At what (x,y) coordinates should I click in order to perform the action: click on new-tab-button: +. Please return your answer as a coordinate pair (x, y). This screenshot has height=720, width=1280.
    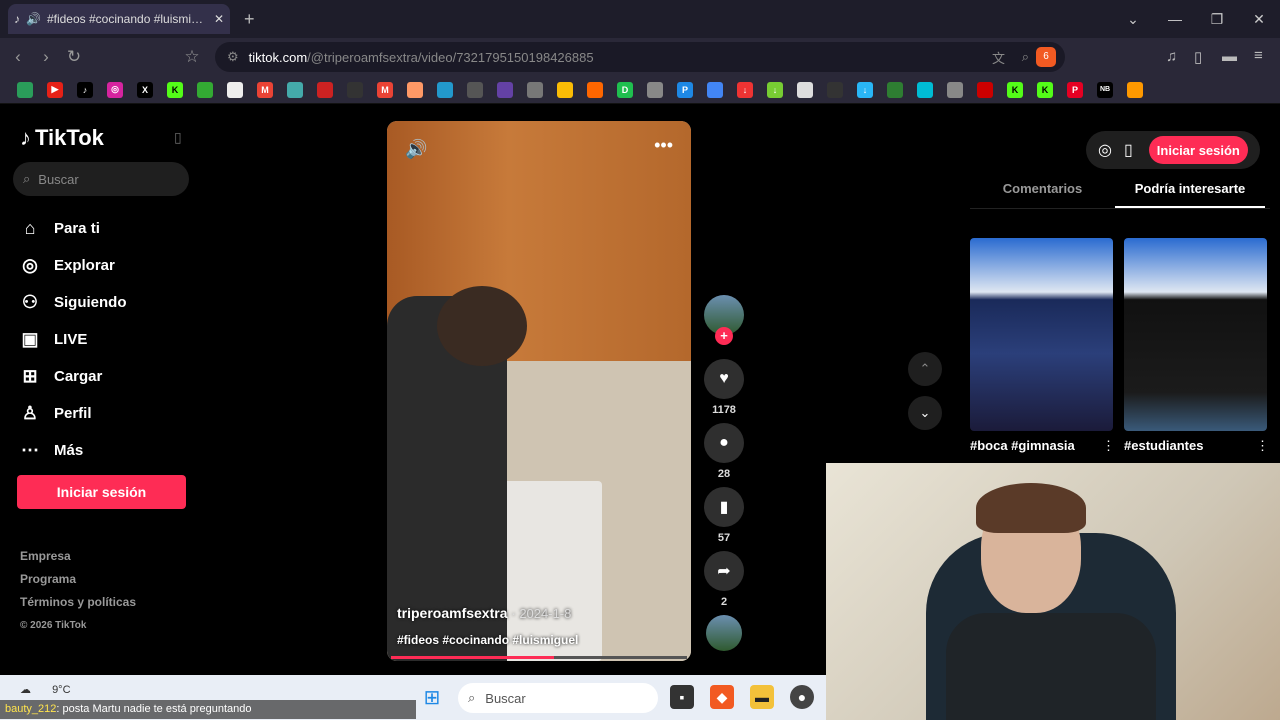
    Looking at the image, I should click on (249, 19).